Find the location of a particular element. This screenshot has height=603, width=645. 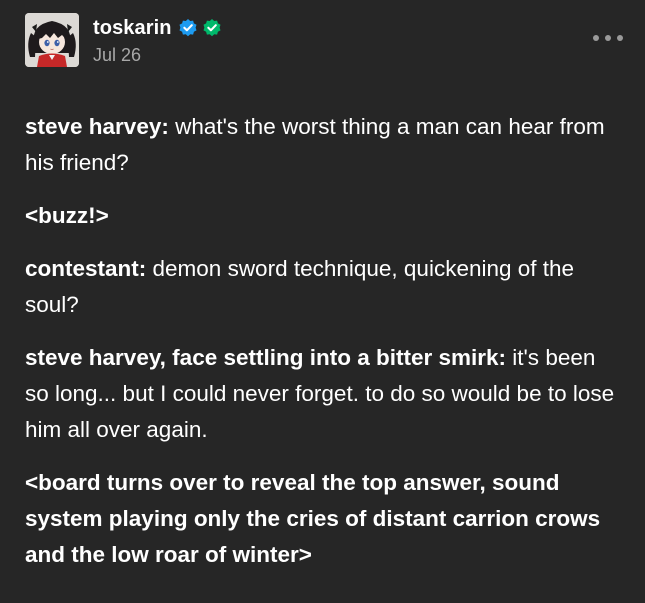

speaker-name: steve harvey is located at coordinates (93, 126).